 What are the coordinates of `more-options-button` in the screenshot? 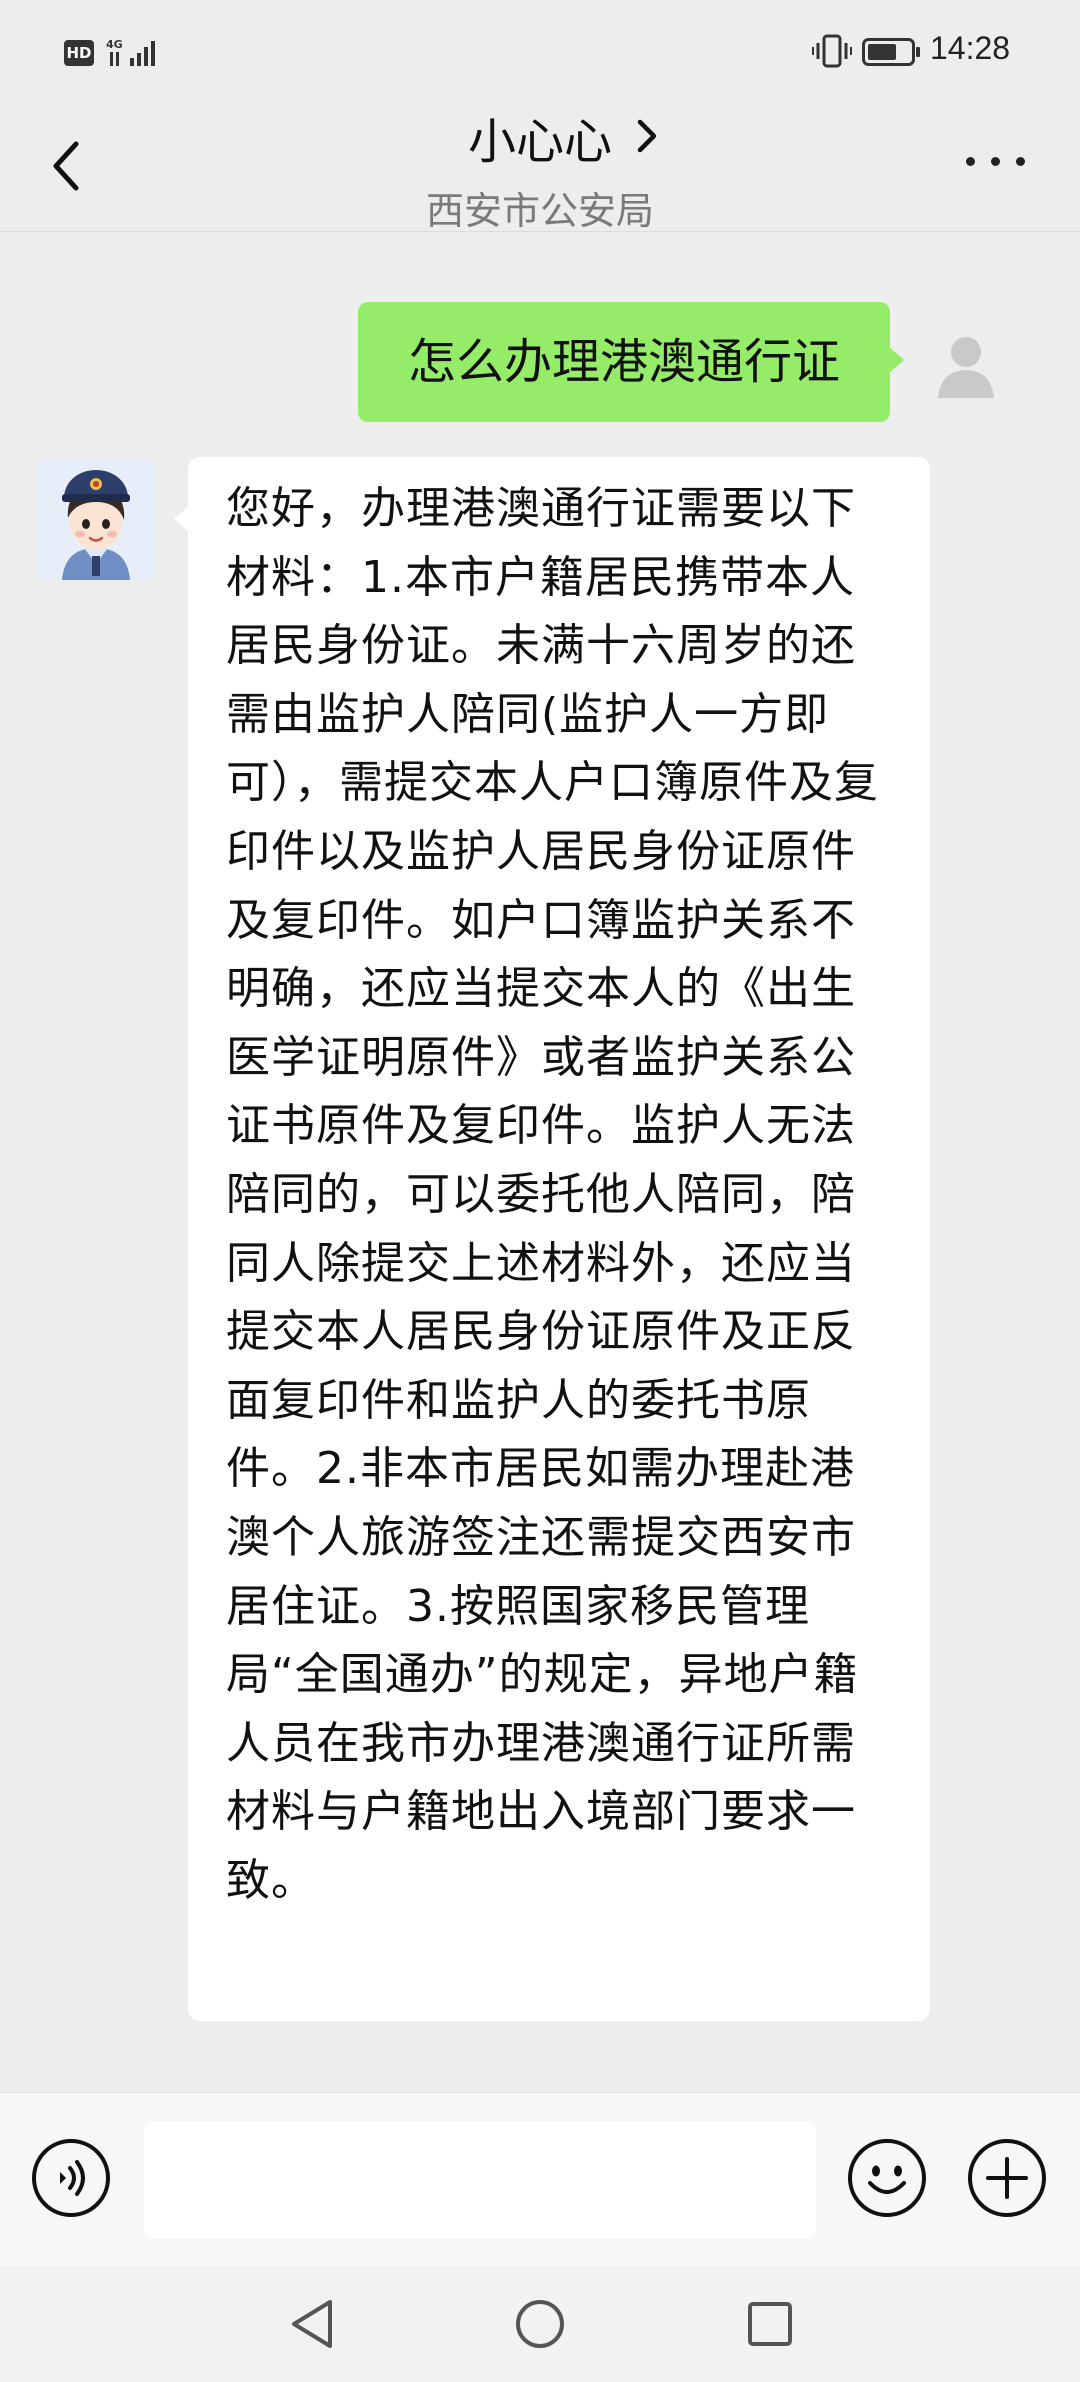 It's located at (997, 160).